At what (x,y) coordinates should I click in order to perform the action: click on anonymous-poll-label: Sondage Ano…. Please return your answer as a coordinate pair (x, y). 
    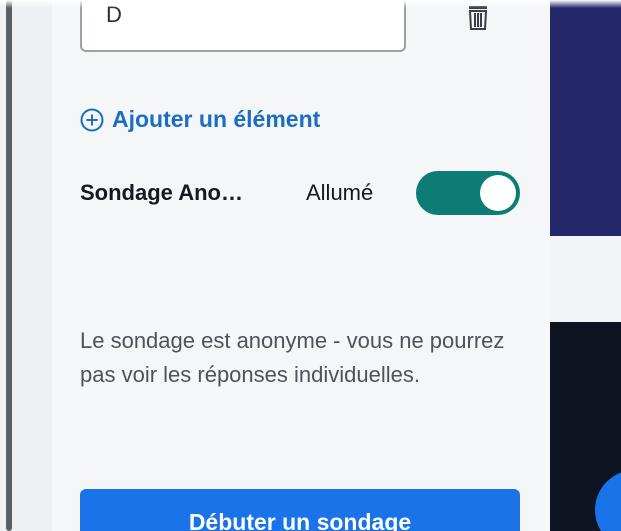
    Looking at the image, I should click on (161, 192).